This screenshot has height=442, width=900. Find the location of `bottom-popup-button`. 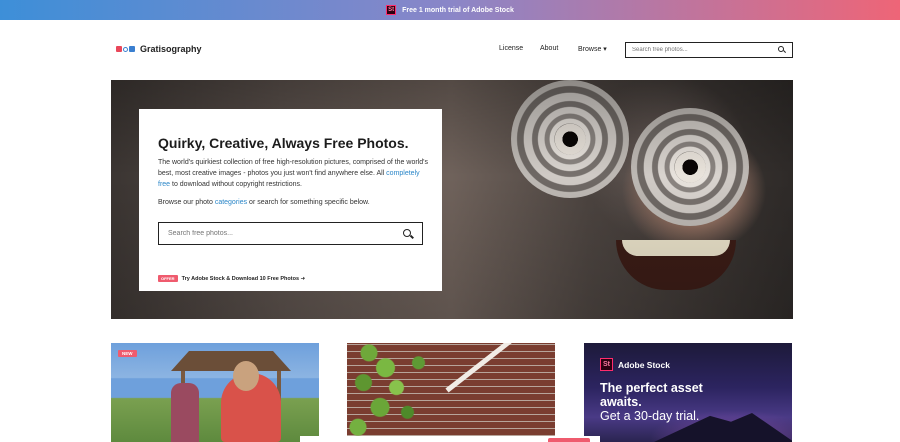

bottom-popup-button is located at coordinates (569, 440).